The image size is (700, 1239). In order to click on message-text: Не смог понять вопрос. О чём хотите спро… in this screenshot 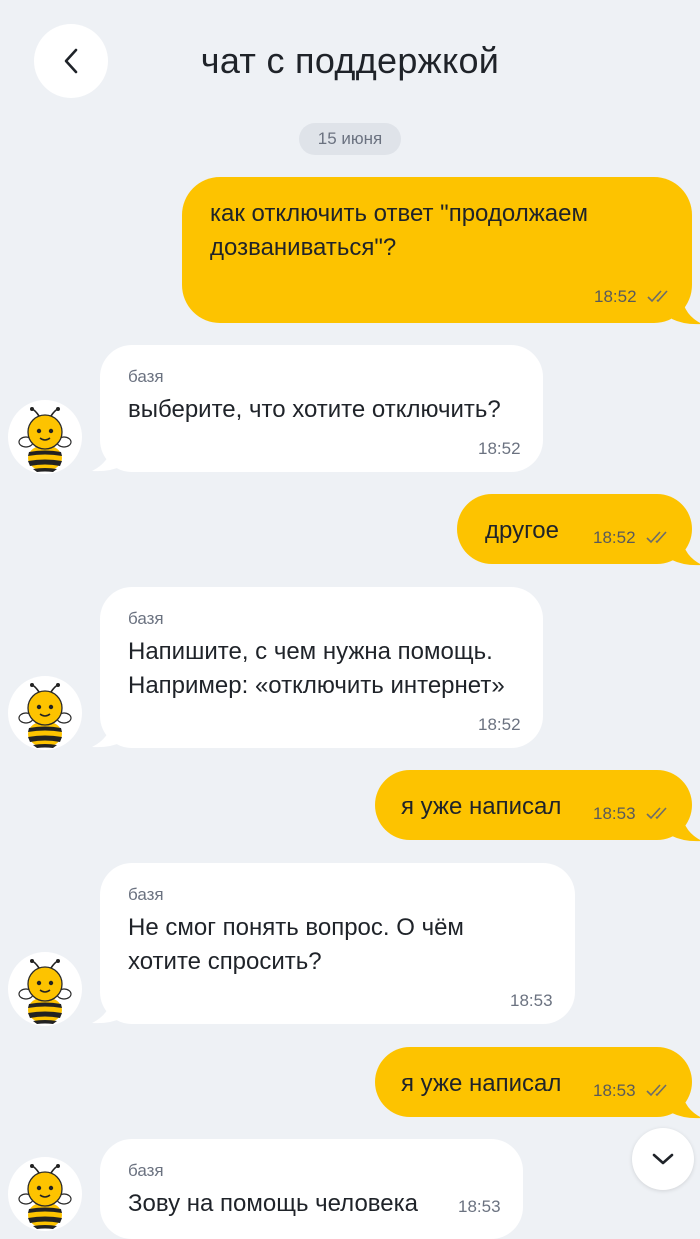, I will do `click(296, 944)`.